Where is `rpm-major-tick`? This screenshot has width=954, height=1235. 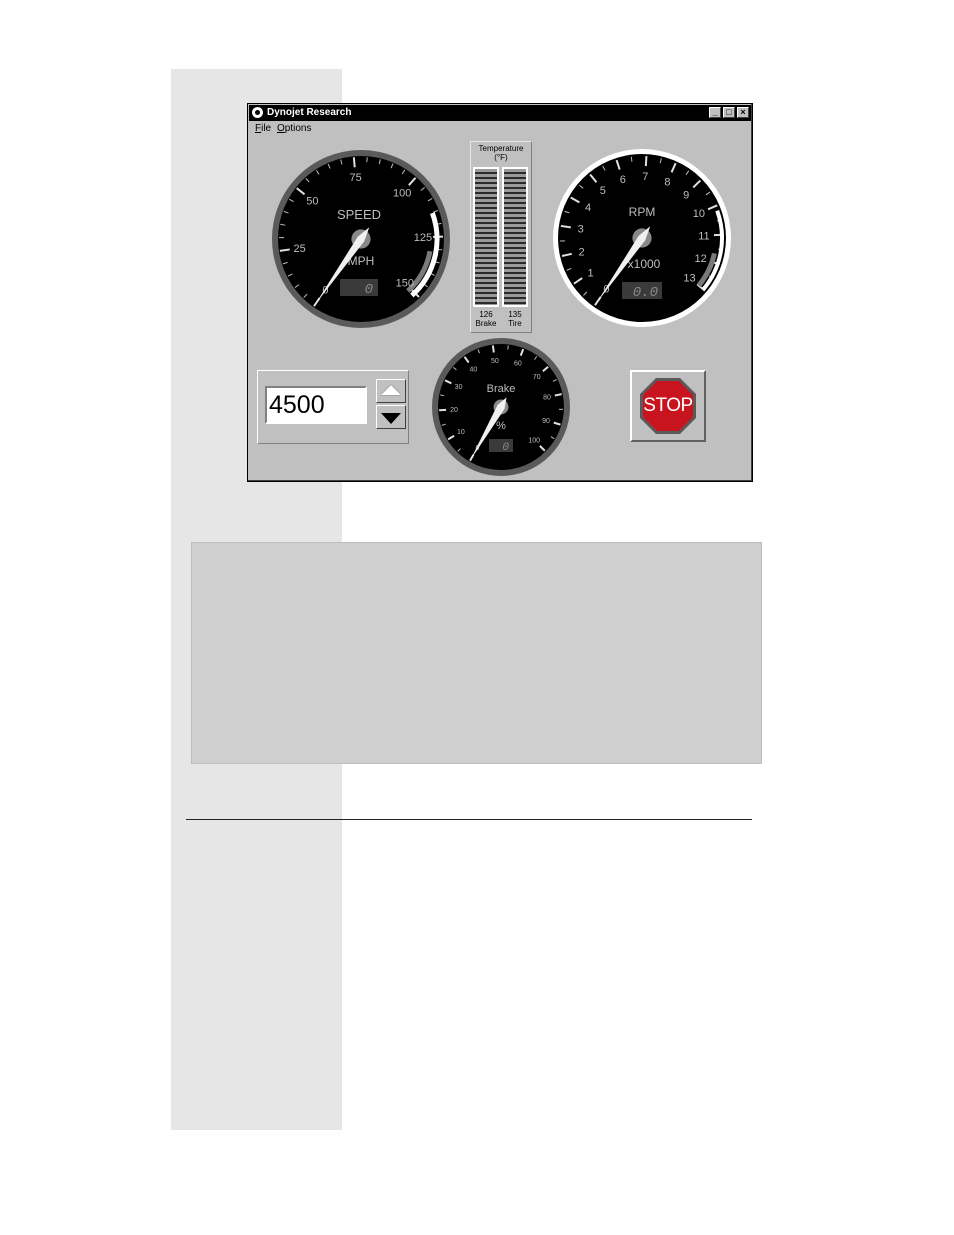 rpm-major-tick is located at coordinates (646, 161).